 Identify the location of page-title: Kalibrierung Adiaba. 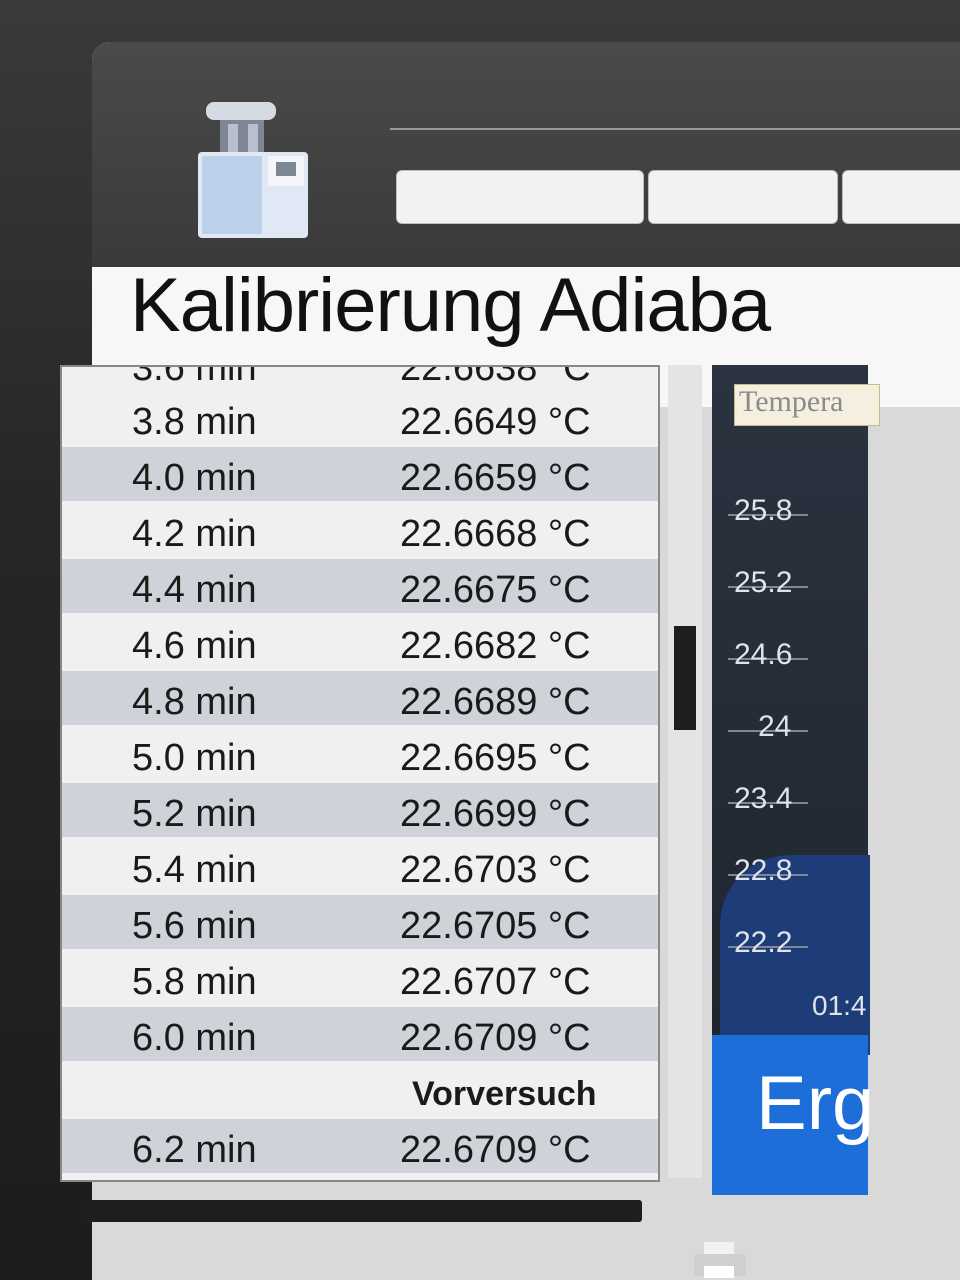
(450, 305).